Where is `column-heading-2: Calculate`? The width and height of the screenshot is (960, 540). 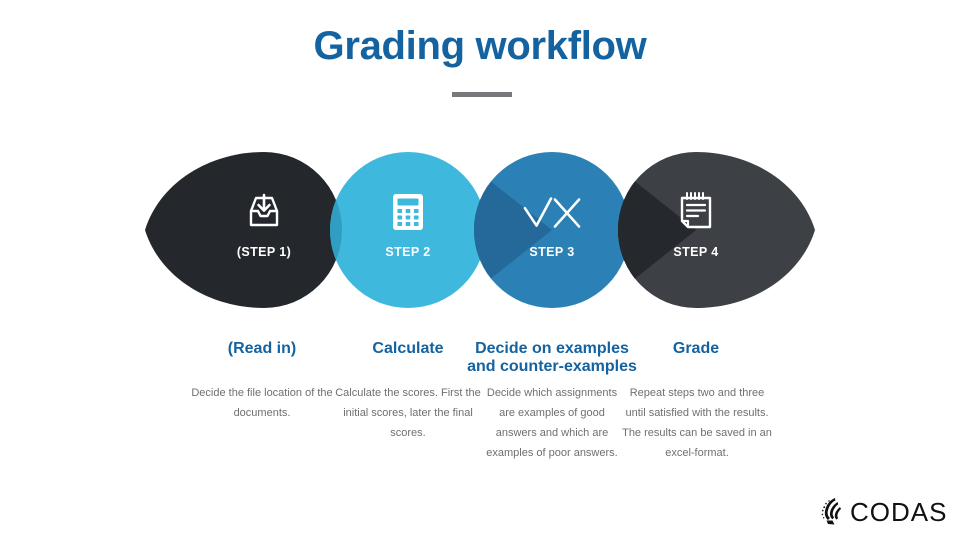 column-heading-2: Calculate is located at coordinates (408, 348).